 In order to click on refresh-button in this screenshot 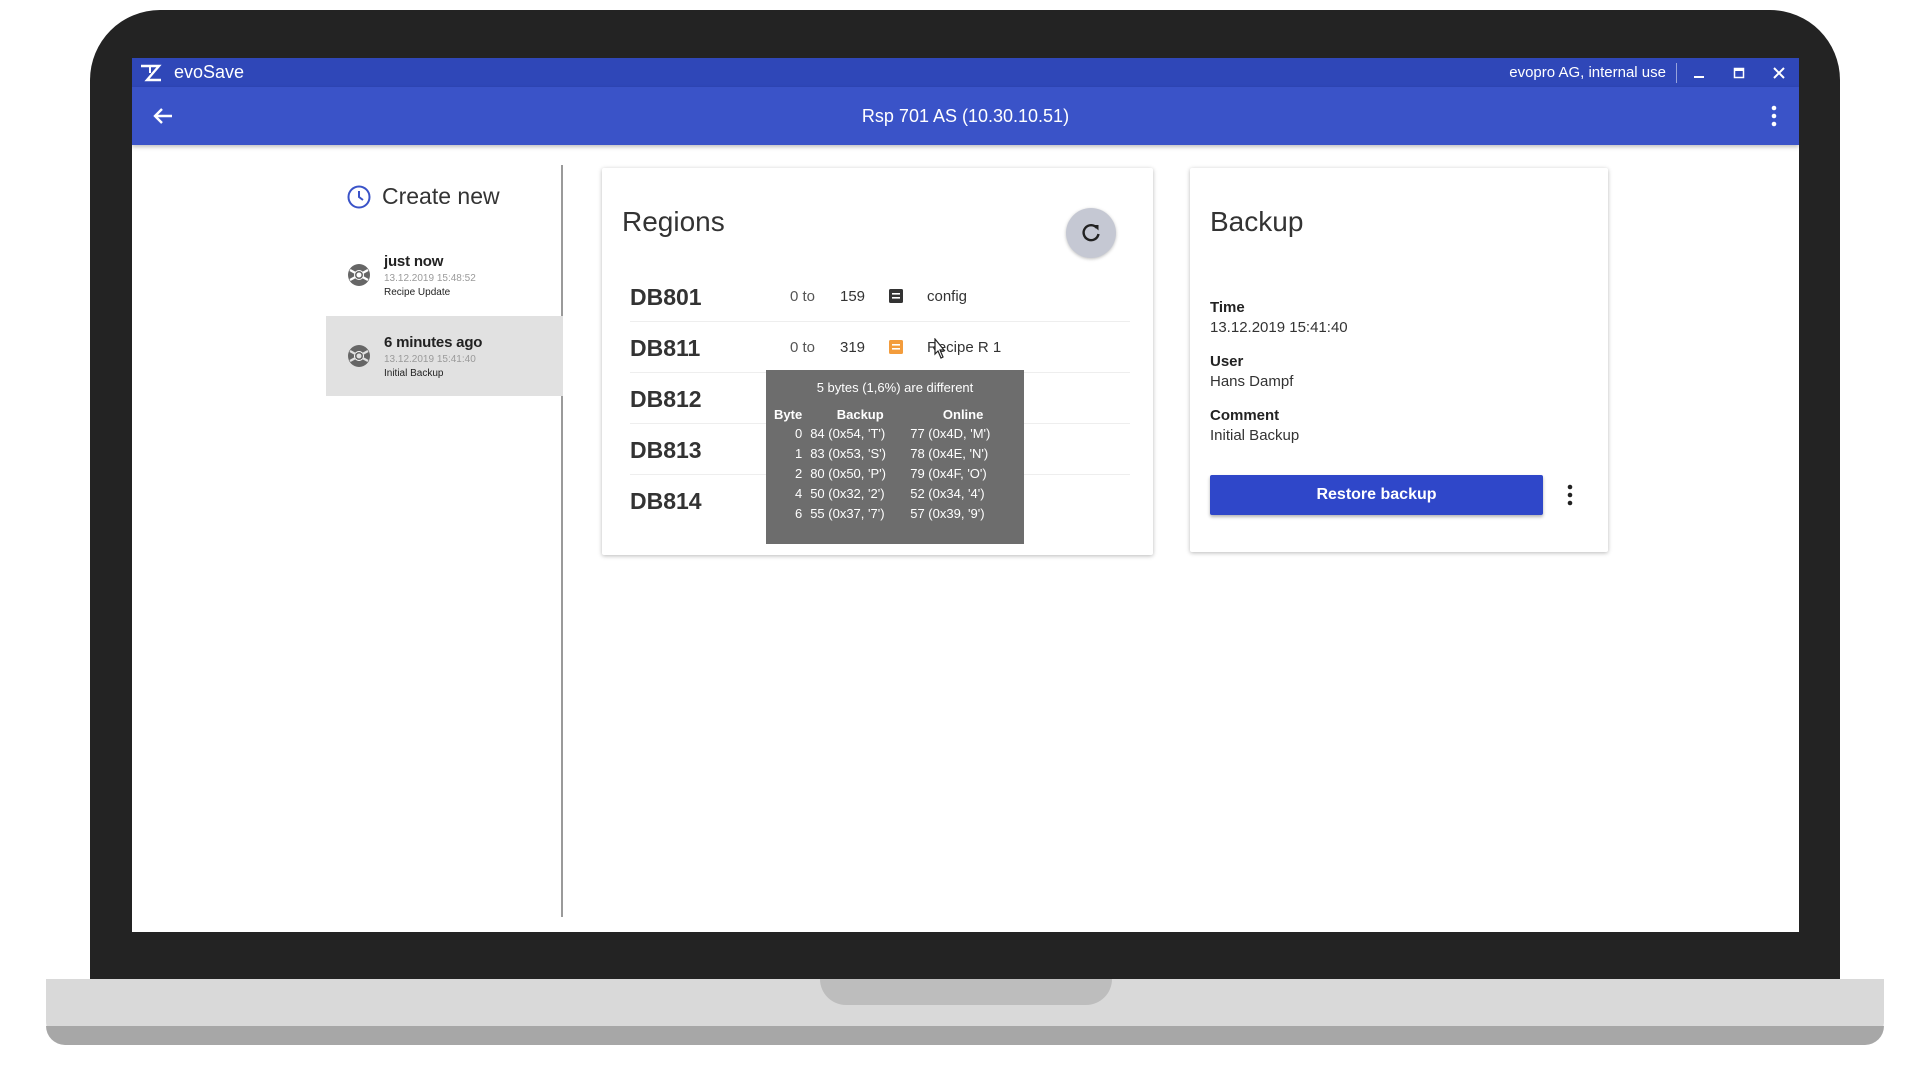, I will do `click(1091, 233)`.